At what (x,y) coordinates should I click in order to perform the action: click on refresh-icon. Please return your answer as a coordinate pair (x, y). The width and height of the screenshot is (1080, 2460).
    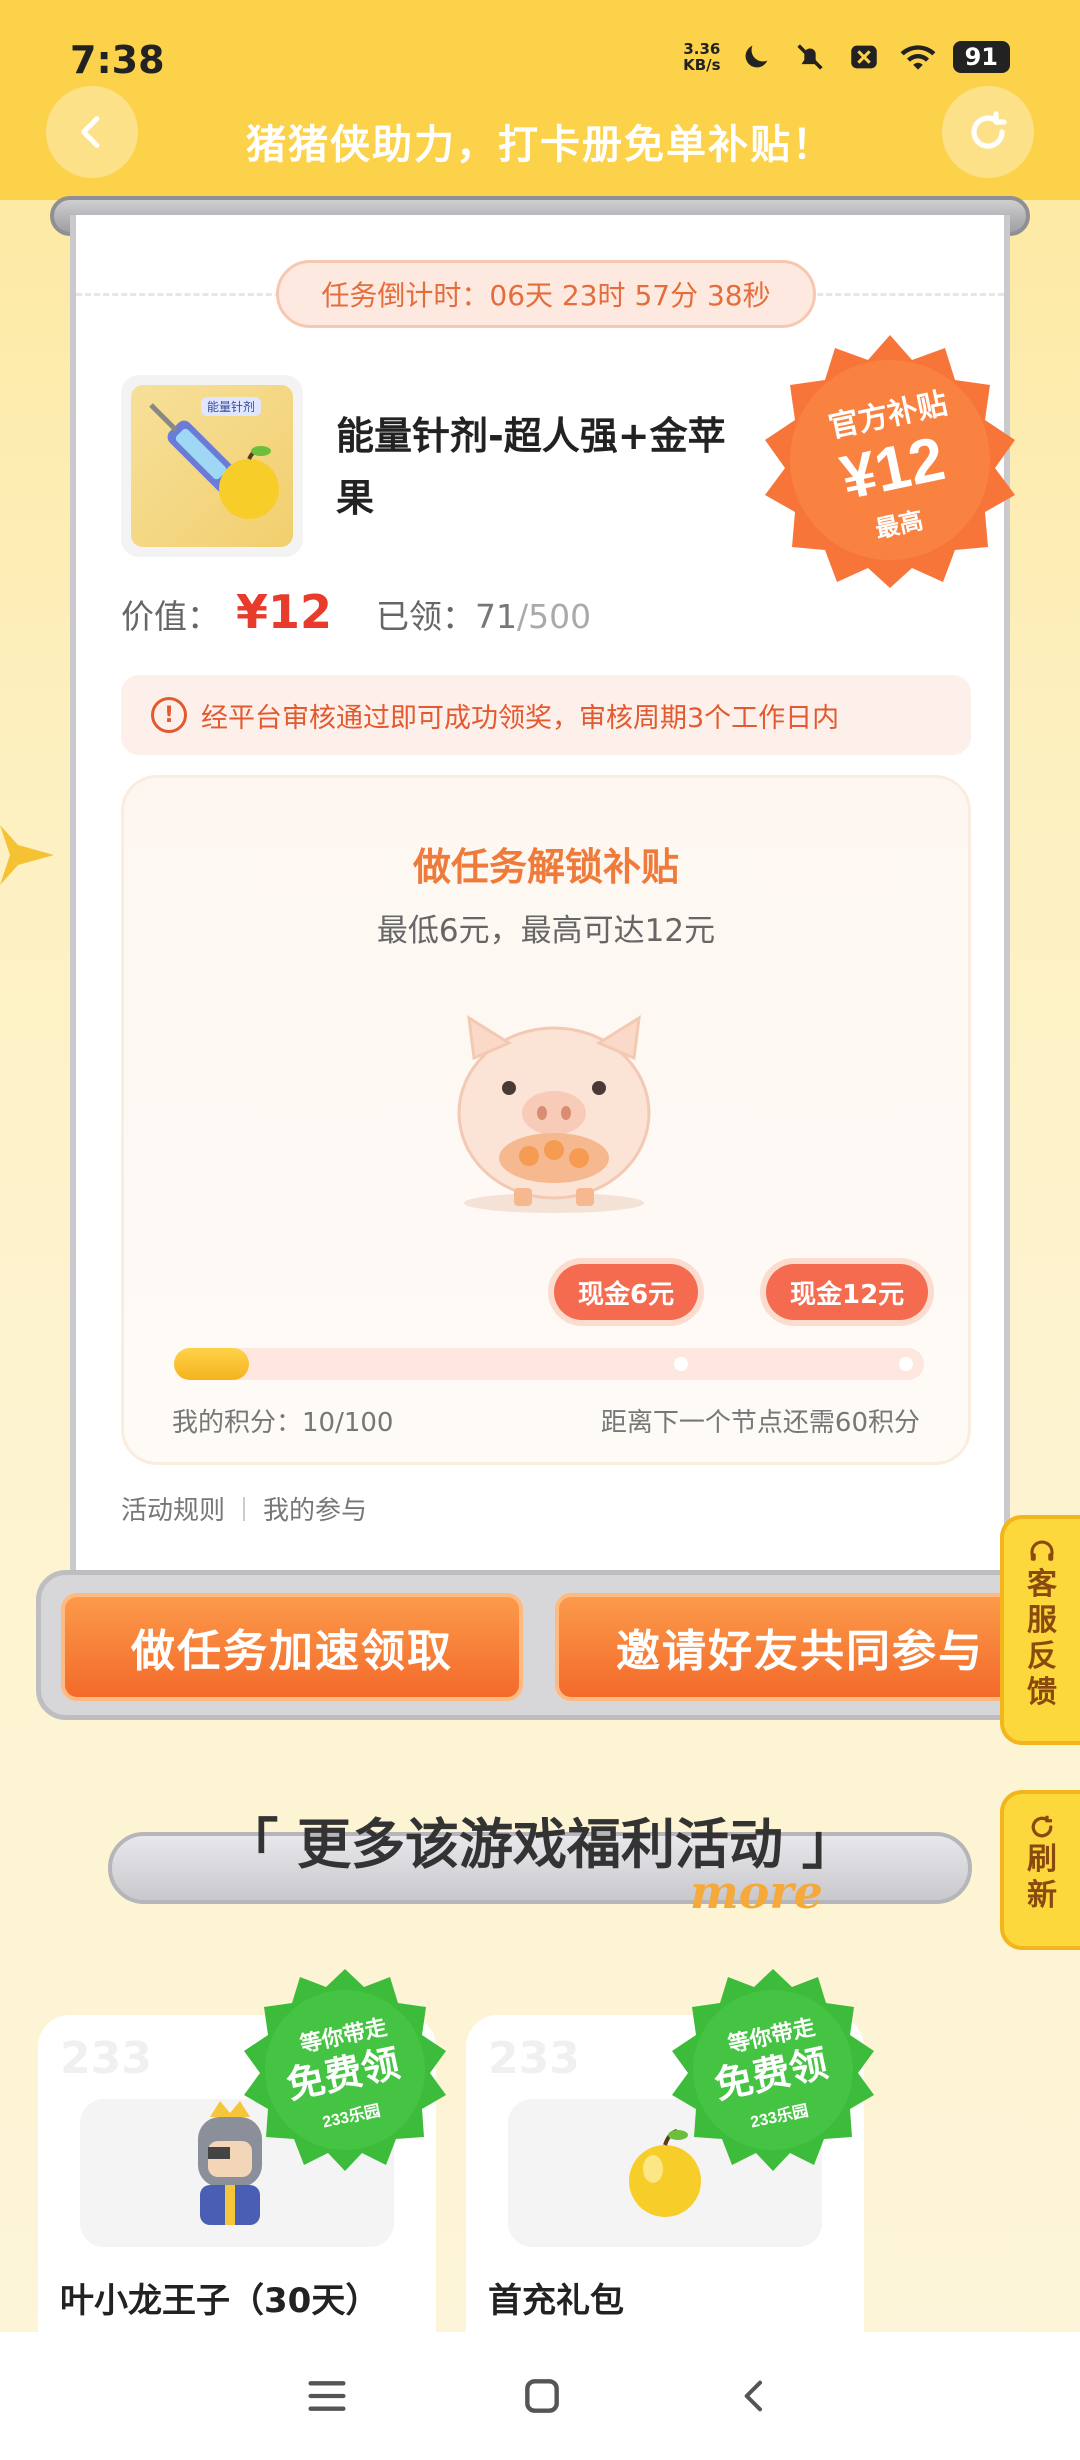
    Looking at the image, I should click on (989, 130).